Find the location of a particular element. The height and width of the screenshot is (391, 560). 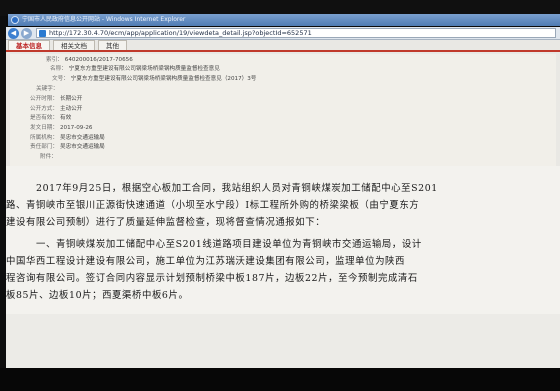

doc-line: 中国华西工程设计建设有限公司，施工单位为江苏瑞沃建设集团有限公司，监理单位为陕西 is located at coordinates (206, 261).